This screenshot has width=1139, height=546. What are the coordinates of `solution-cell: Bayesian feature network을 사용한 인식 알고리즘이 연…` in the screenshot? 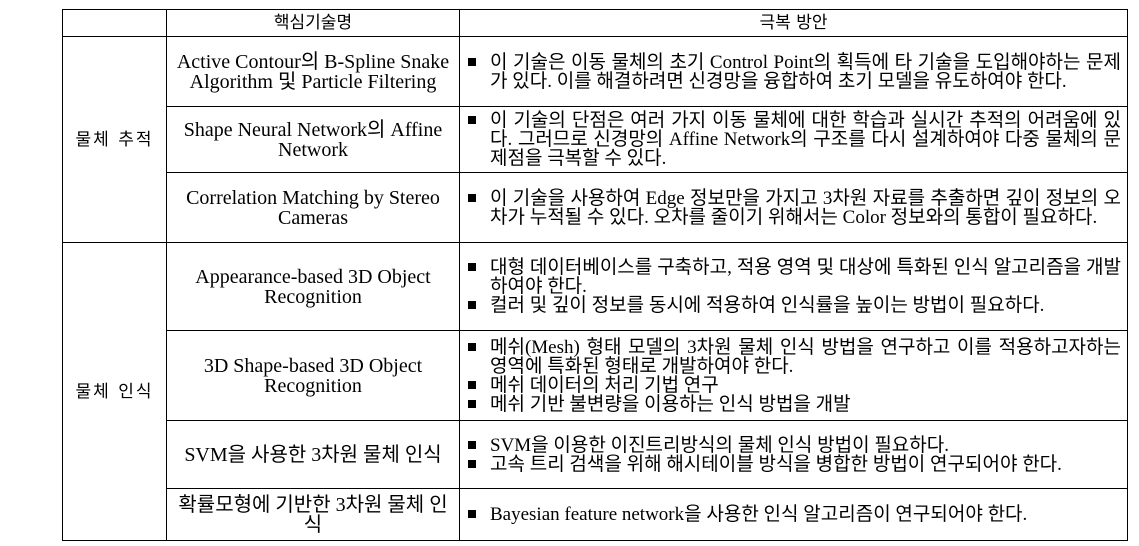 It's located at (793, 514).